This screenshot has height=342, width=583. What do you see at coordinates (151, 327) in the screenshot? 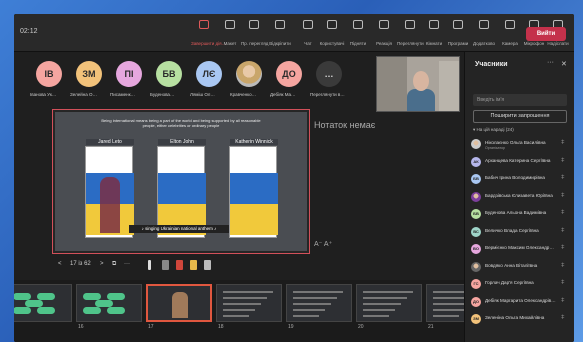
I see `slide-number: 17` at bounding box center [151, 327].